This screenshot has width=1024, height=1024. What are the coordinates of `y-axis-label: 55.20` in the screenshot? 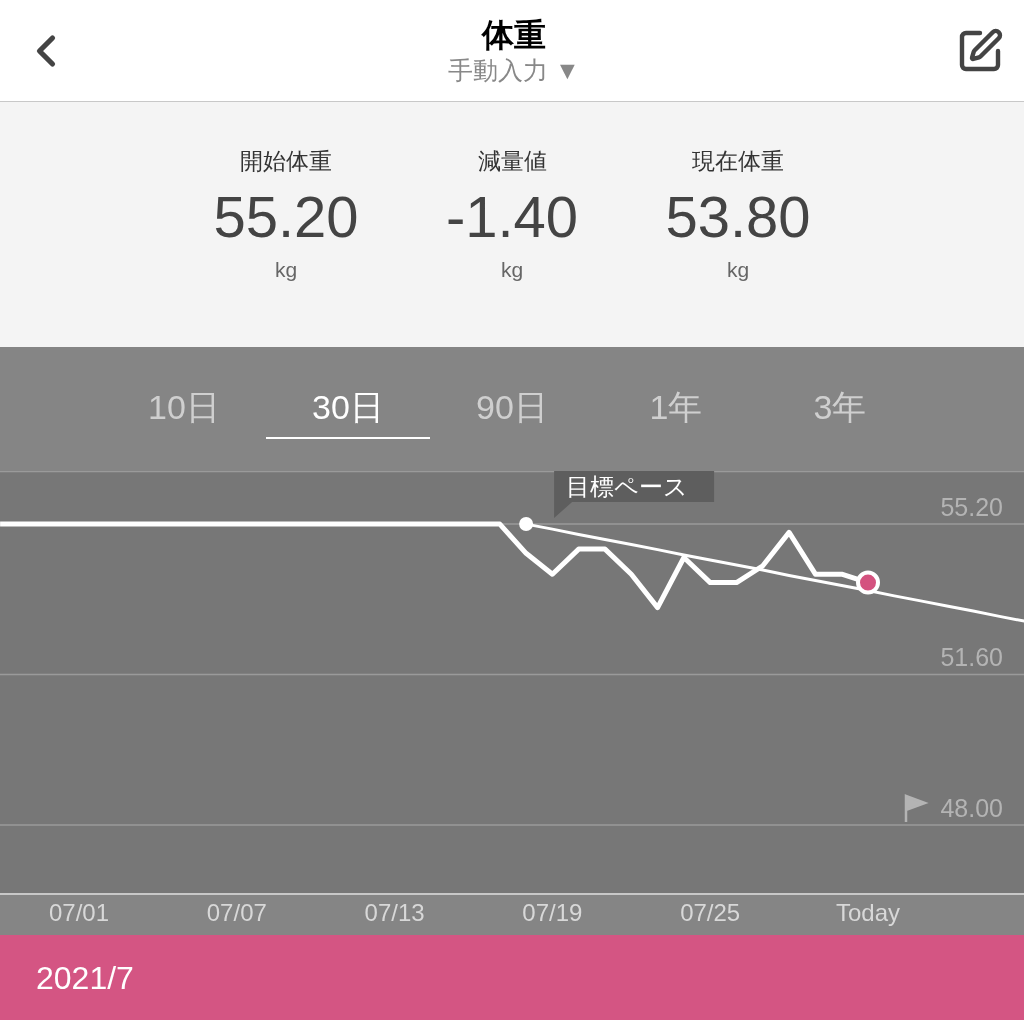 It's located at (971, 507).